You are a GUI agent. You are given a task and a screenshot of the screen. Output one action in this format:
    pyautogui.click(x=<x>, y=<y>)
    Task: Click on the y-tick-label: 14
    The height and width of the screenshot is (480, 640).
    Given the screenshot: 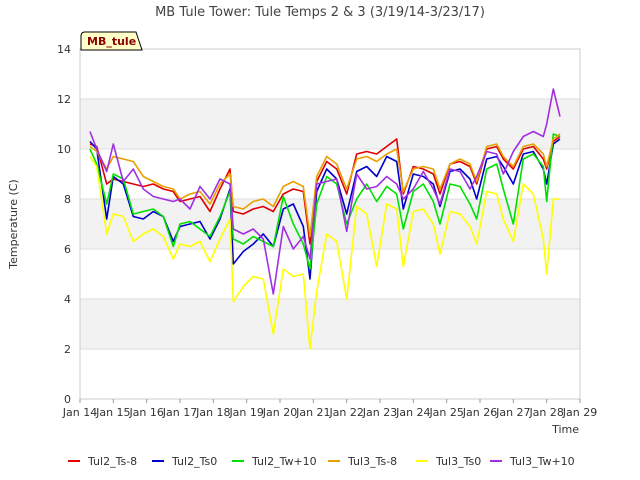 What is the action you would take?
    pyautogui.click(x=64, y=49)
    